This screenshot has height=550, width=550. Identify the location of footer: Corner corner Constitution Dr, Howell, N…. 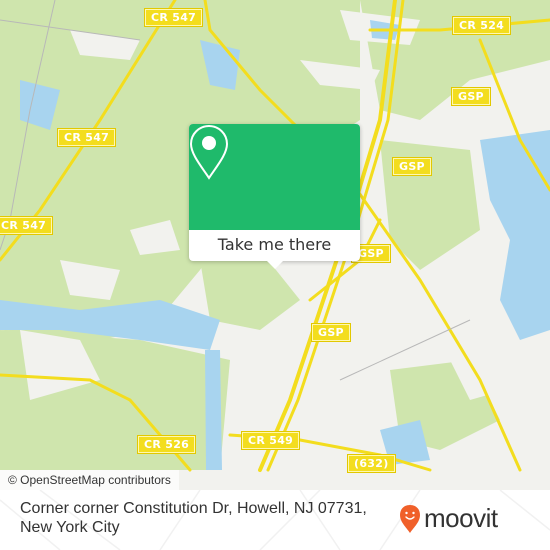
(275, 520).